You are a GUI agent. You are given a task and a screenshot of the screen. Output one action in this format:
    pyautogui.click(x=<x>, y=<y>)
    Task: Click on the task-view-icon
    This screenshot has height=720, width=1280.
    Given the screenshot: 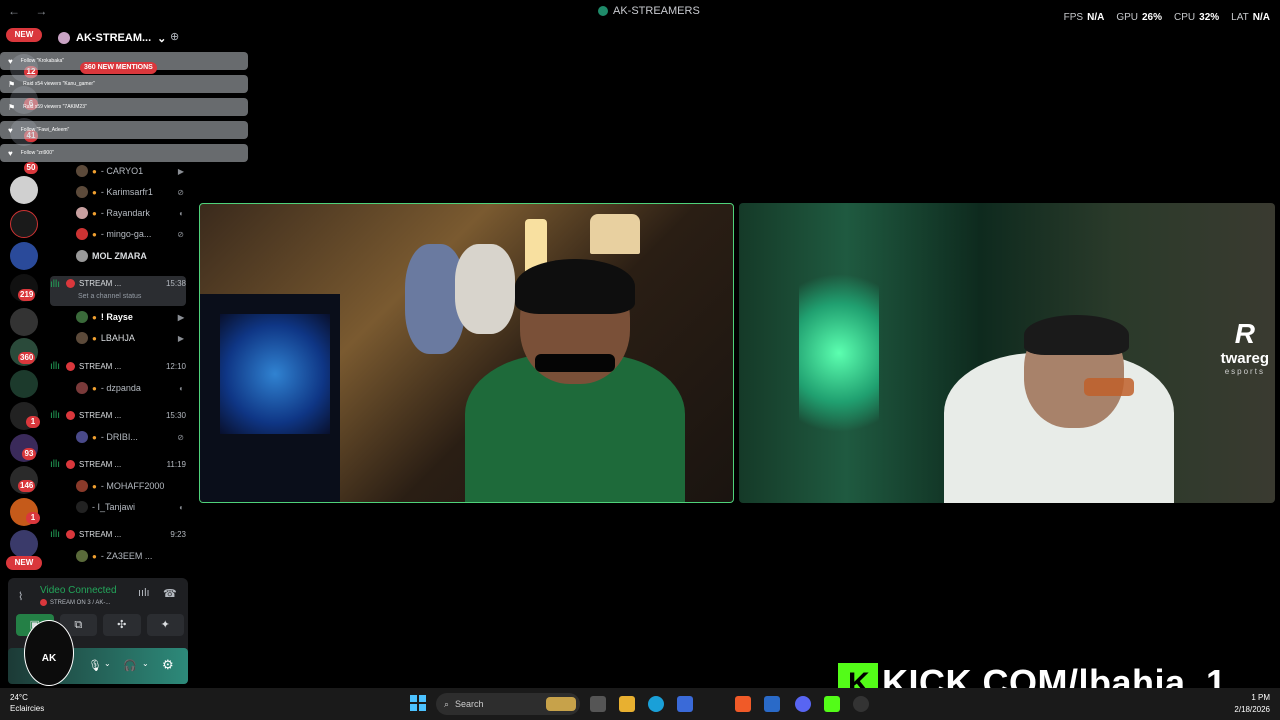 What is the action you would take?
    pyautogui.click(x=598, y=704)
    